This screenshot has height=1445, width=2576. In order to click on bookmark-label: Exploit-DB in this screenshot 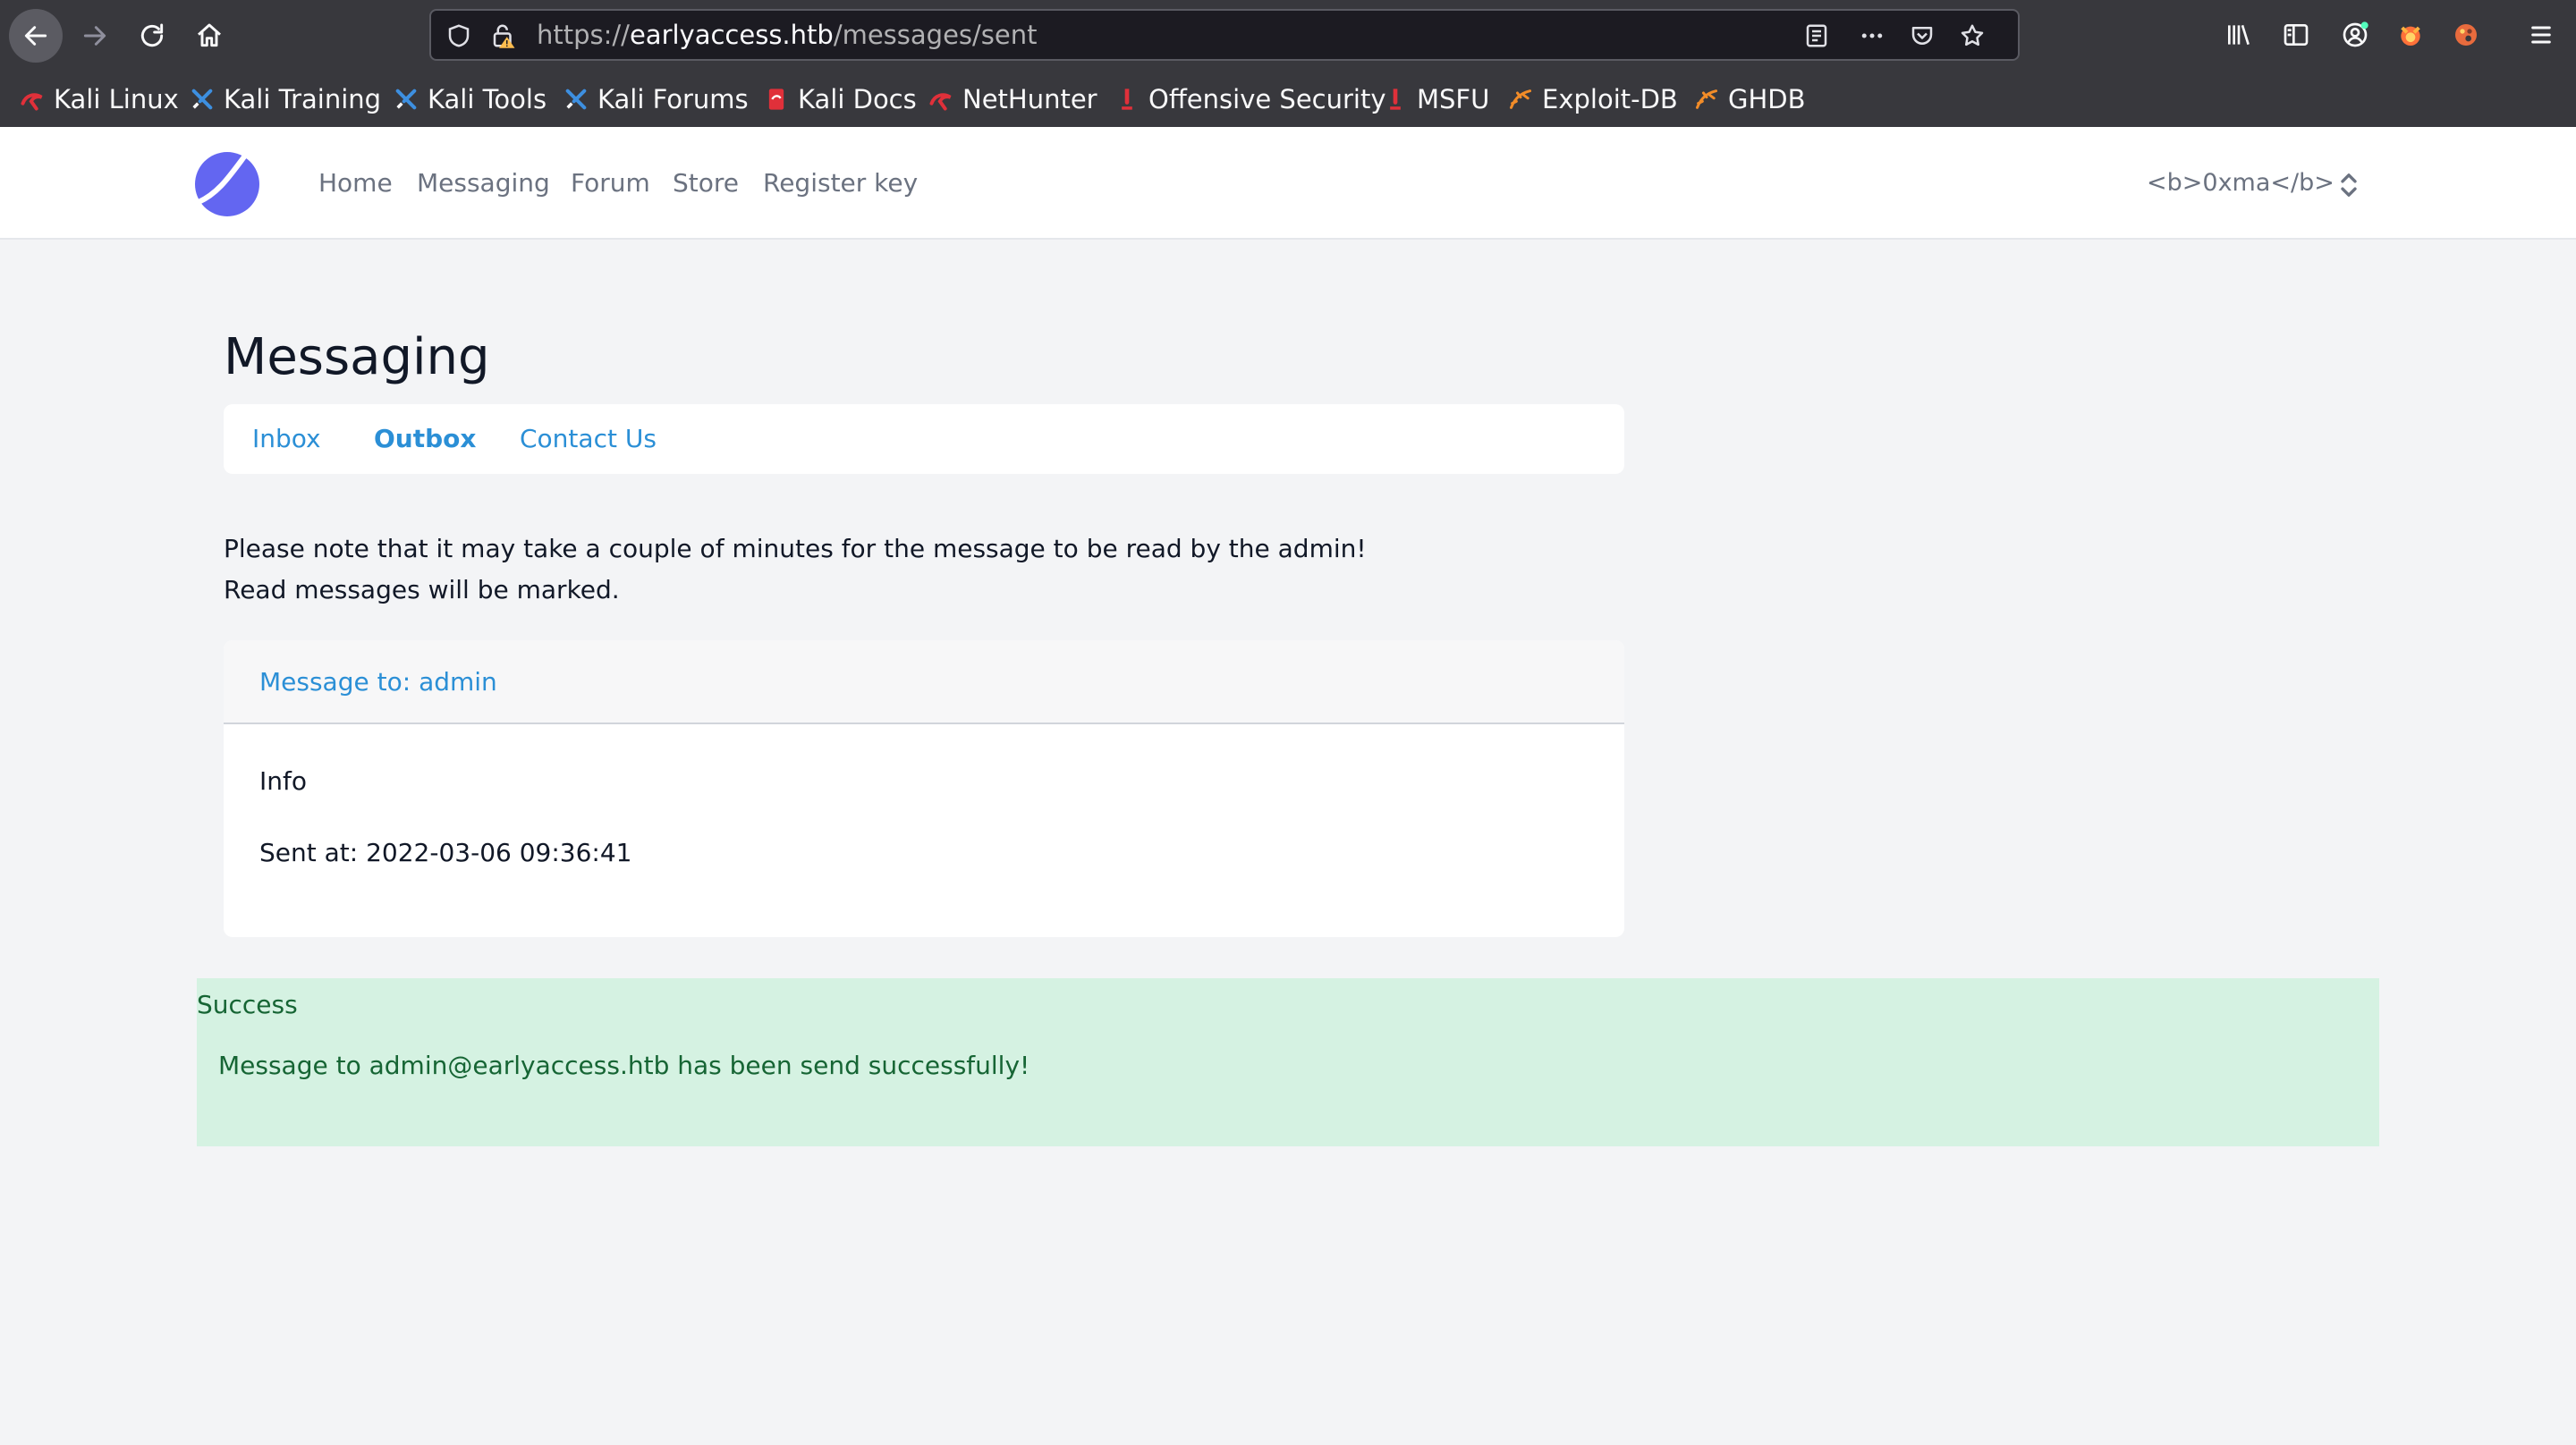, I will do `click(1610, 99)`.